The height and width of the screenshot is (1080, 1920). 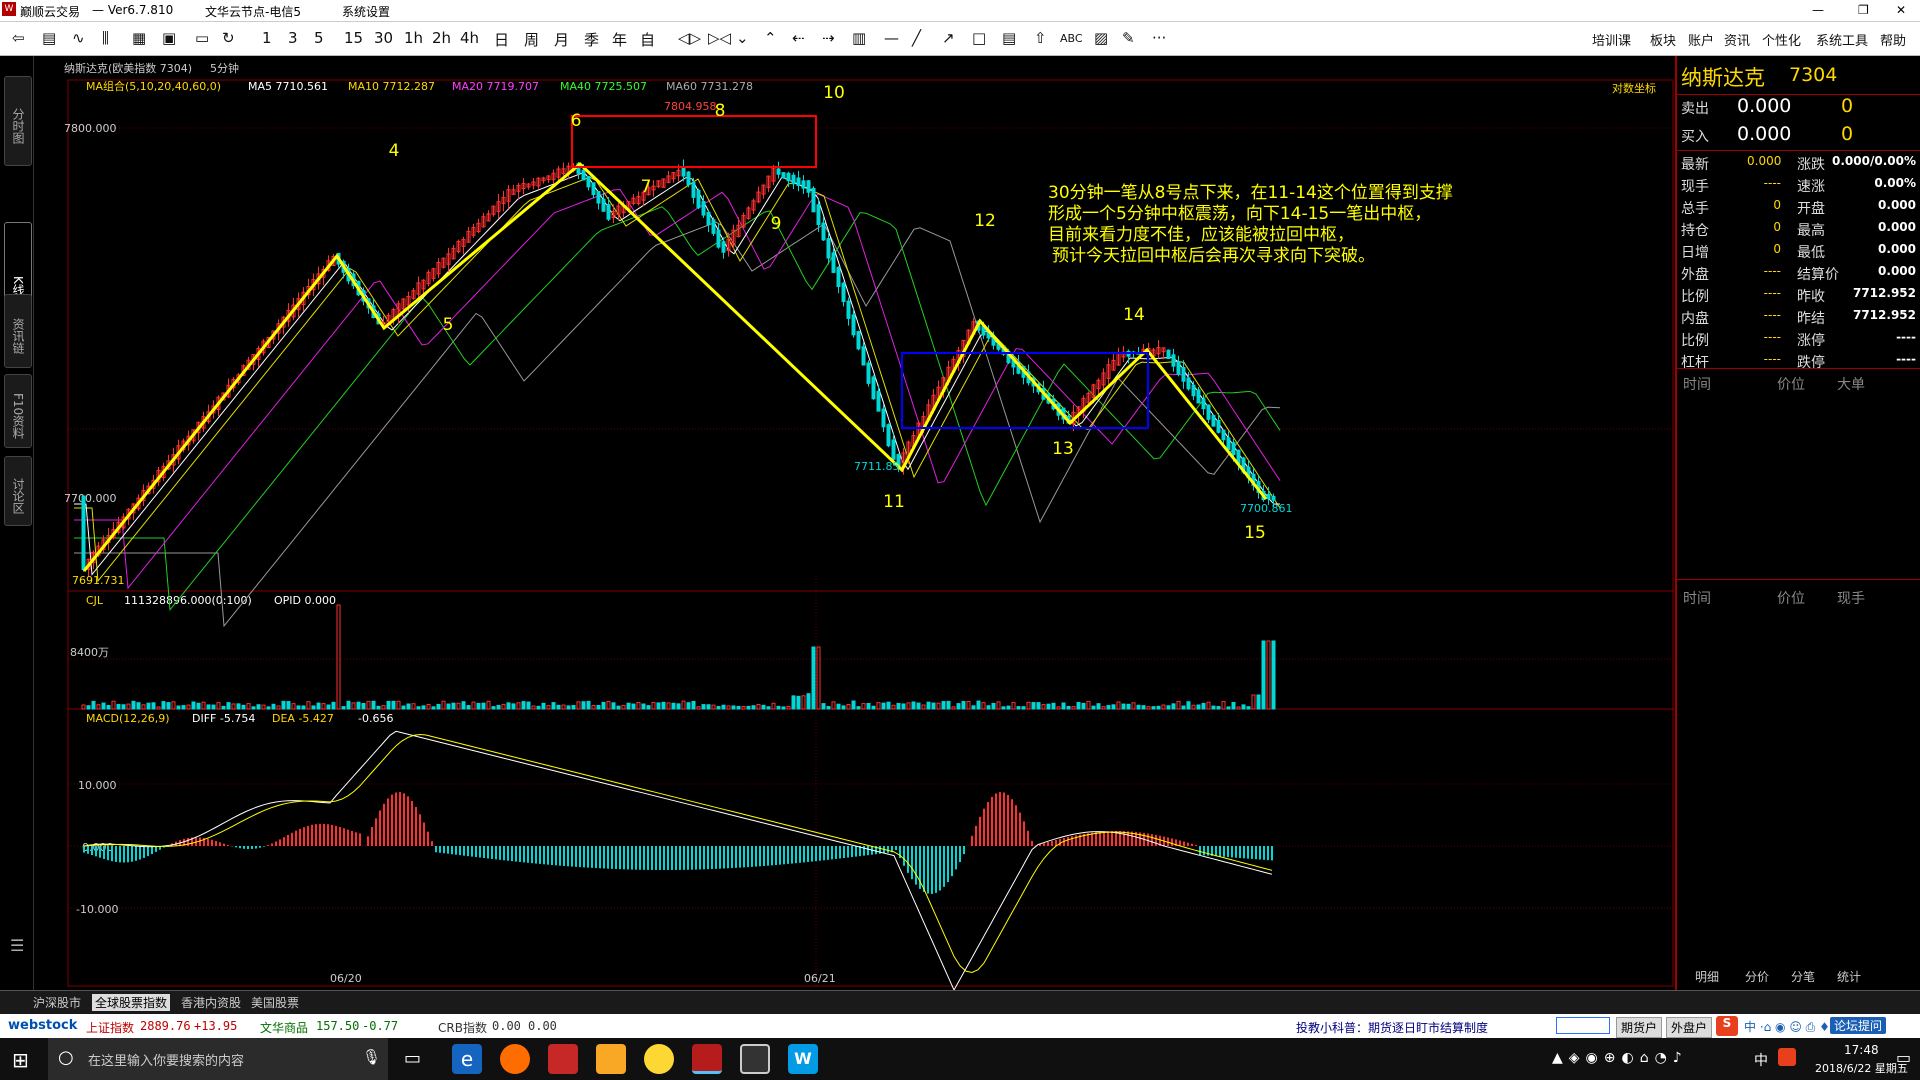 What do you see at coordinates (1893, 39) in the screenshot?
I see `menu-item-6: 帮助` at bounding box center [1893, 39].